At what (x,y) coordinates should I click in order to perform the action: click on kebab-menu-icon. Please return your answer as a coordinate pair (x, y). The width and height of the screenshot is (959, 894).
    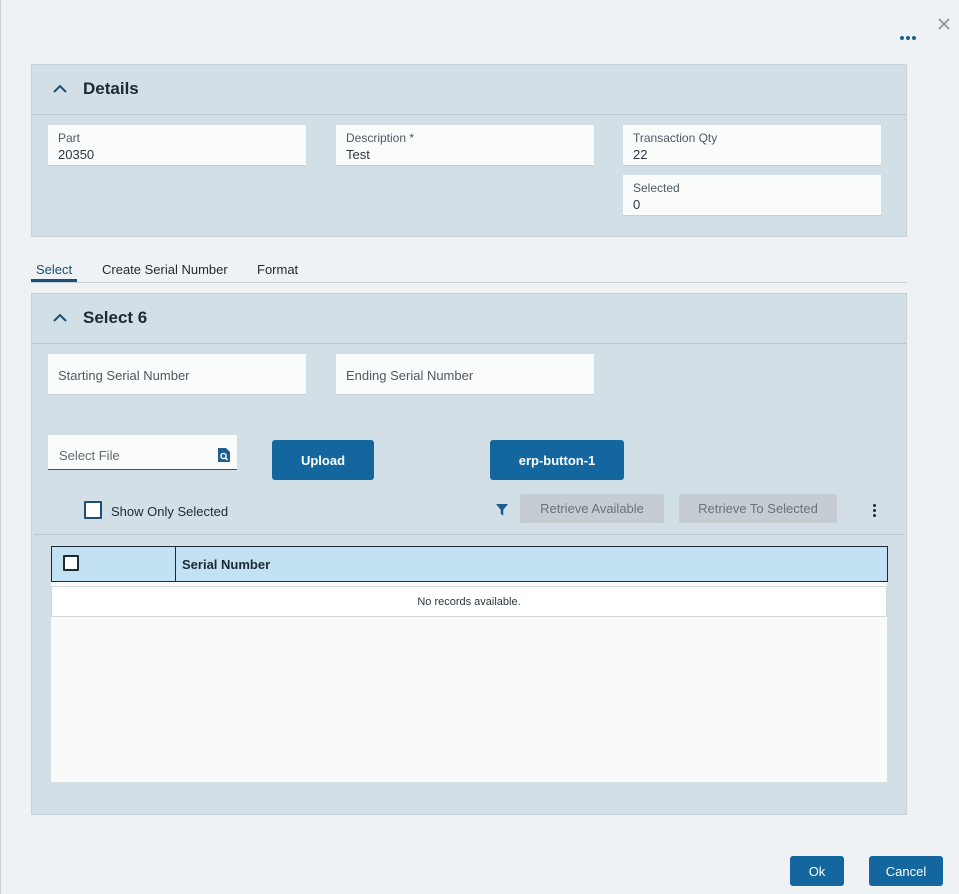
    Looking at the image, I should click on (874, 511).